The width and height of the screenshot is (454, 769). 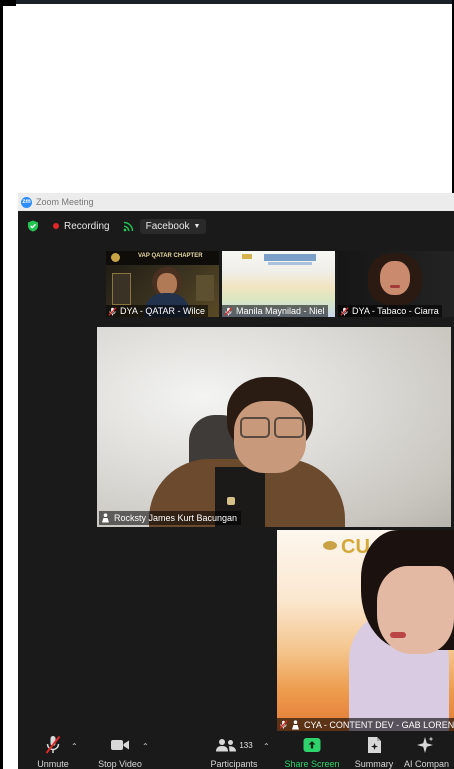 I want to click on chevron-down-icon: ▼, so click(x=197, y=226).